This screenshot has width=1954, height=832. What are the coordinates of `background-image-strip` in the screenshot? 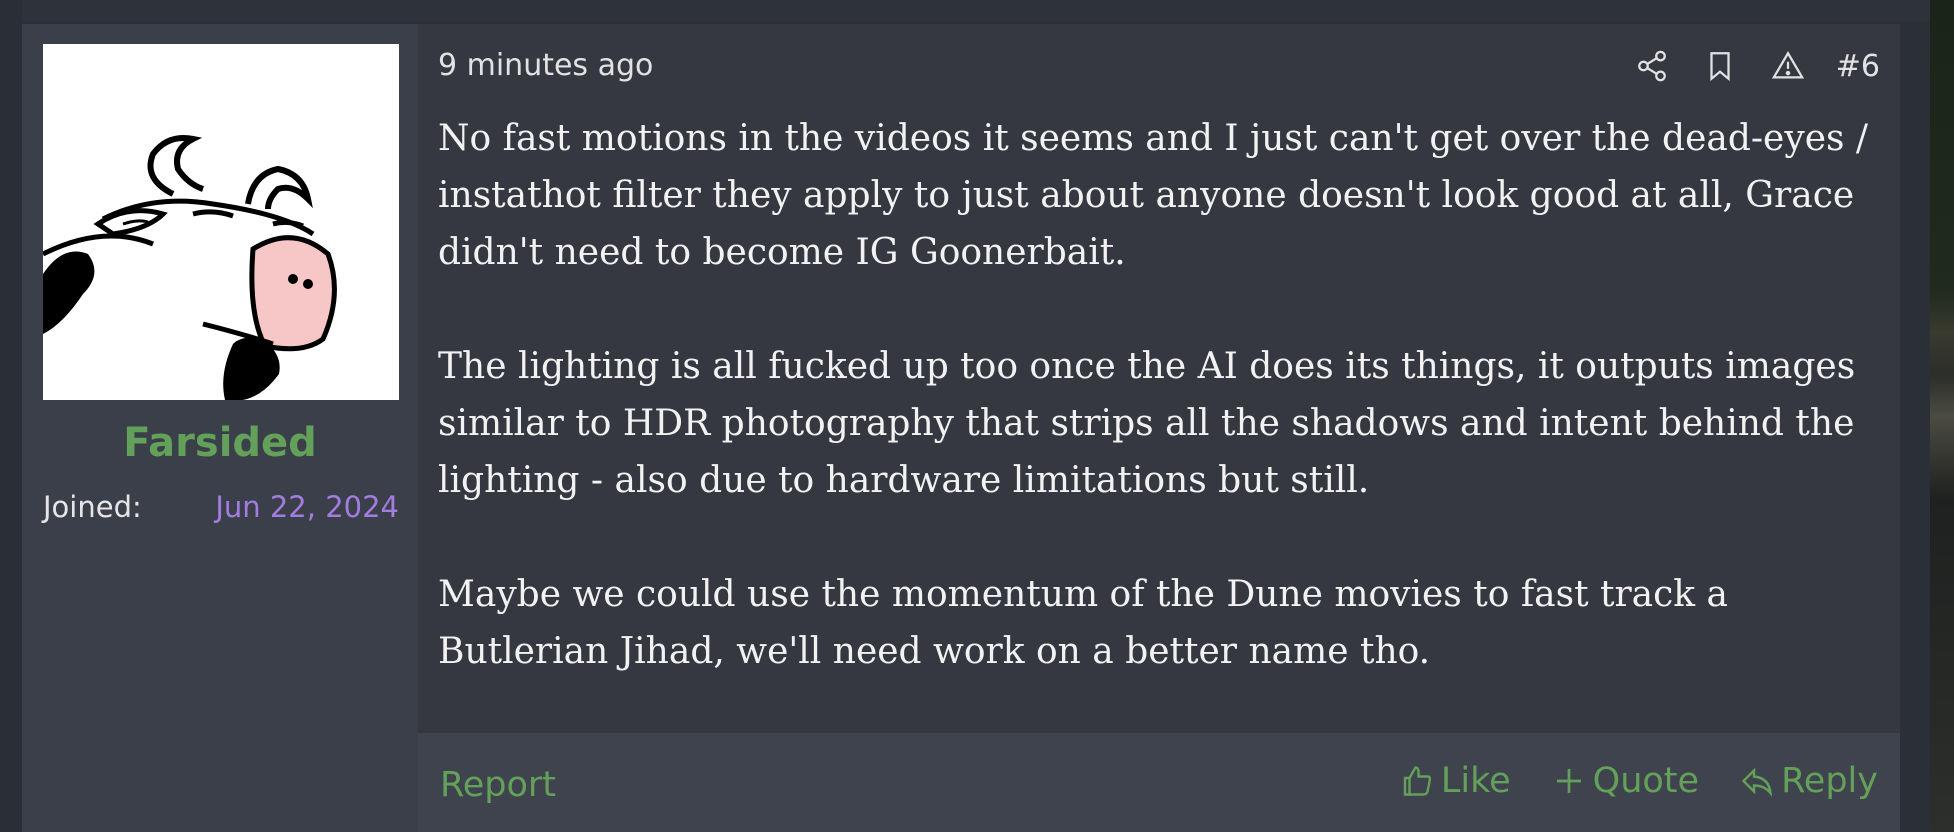 It's located at (1942, 416).